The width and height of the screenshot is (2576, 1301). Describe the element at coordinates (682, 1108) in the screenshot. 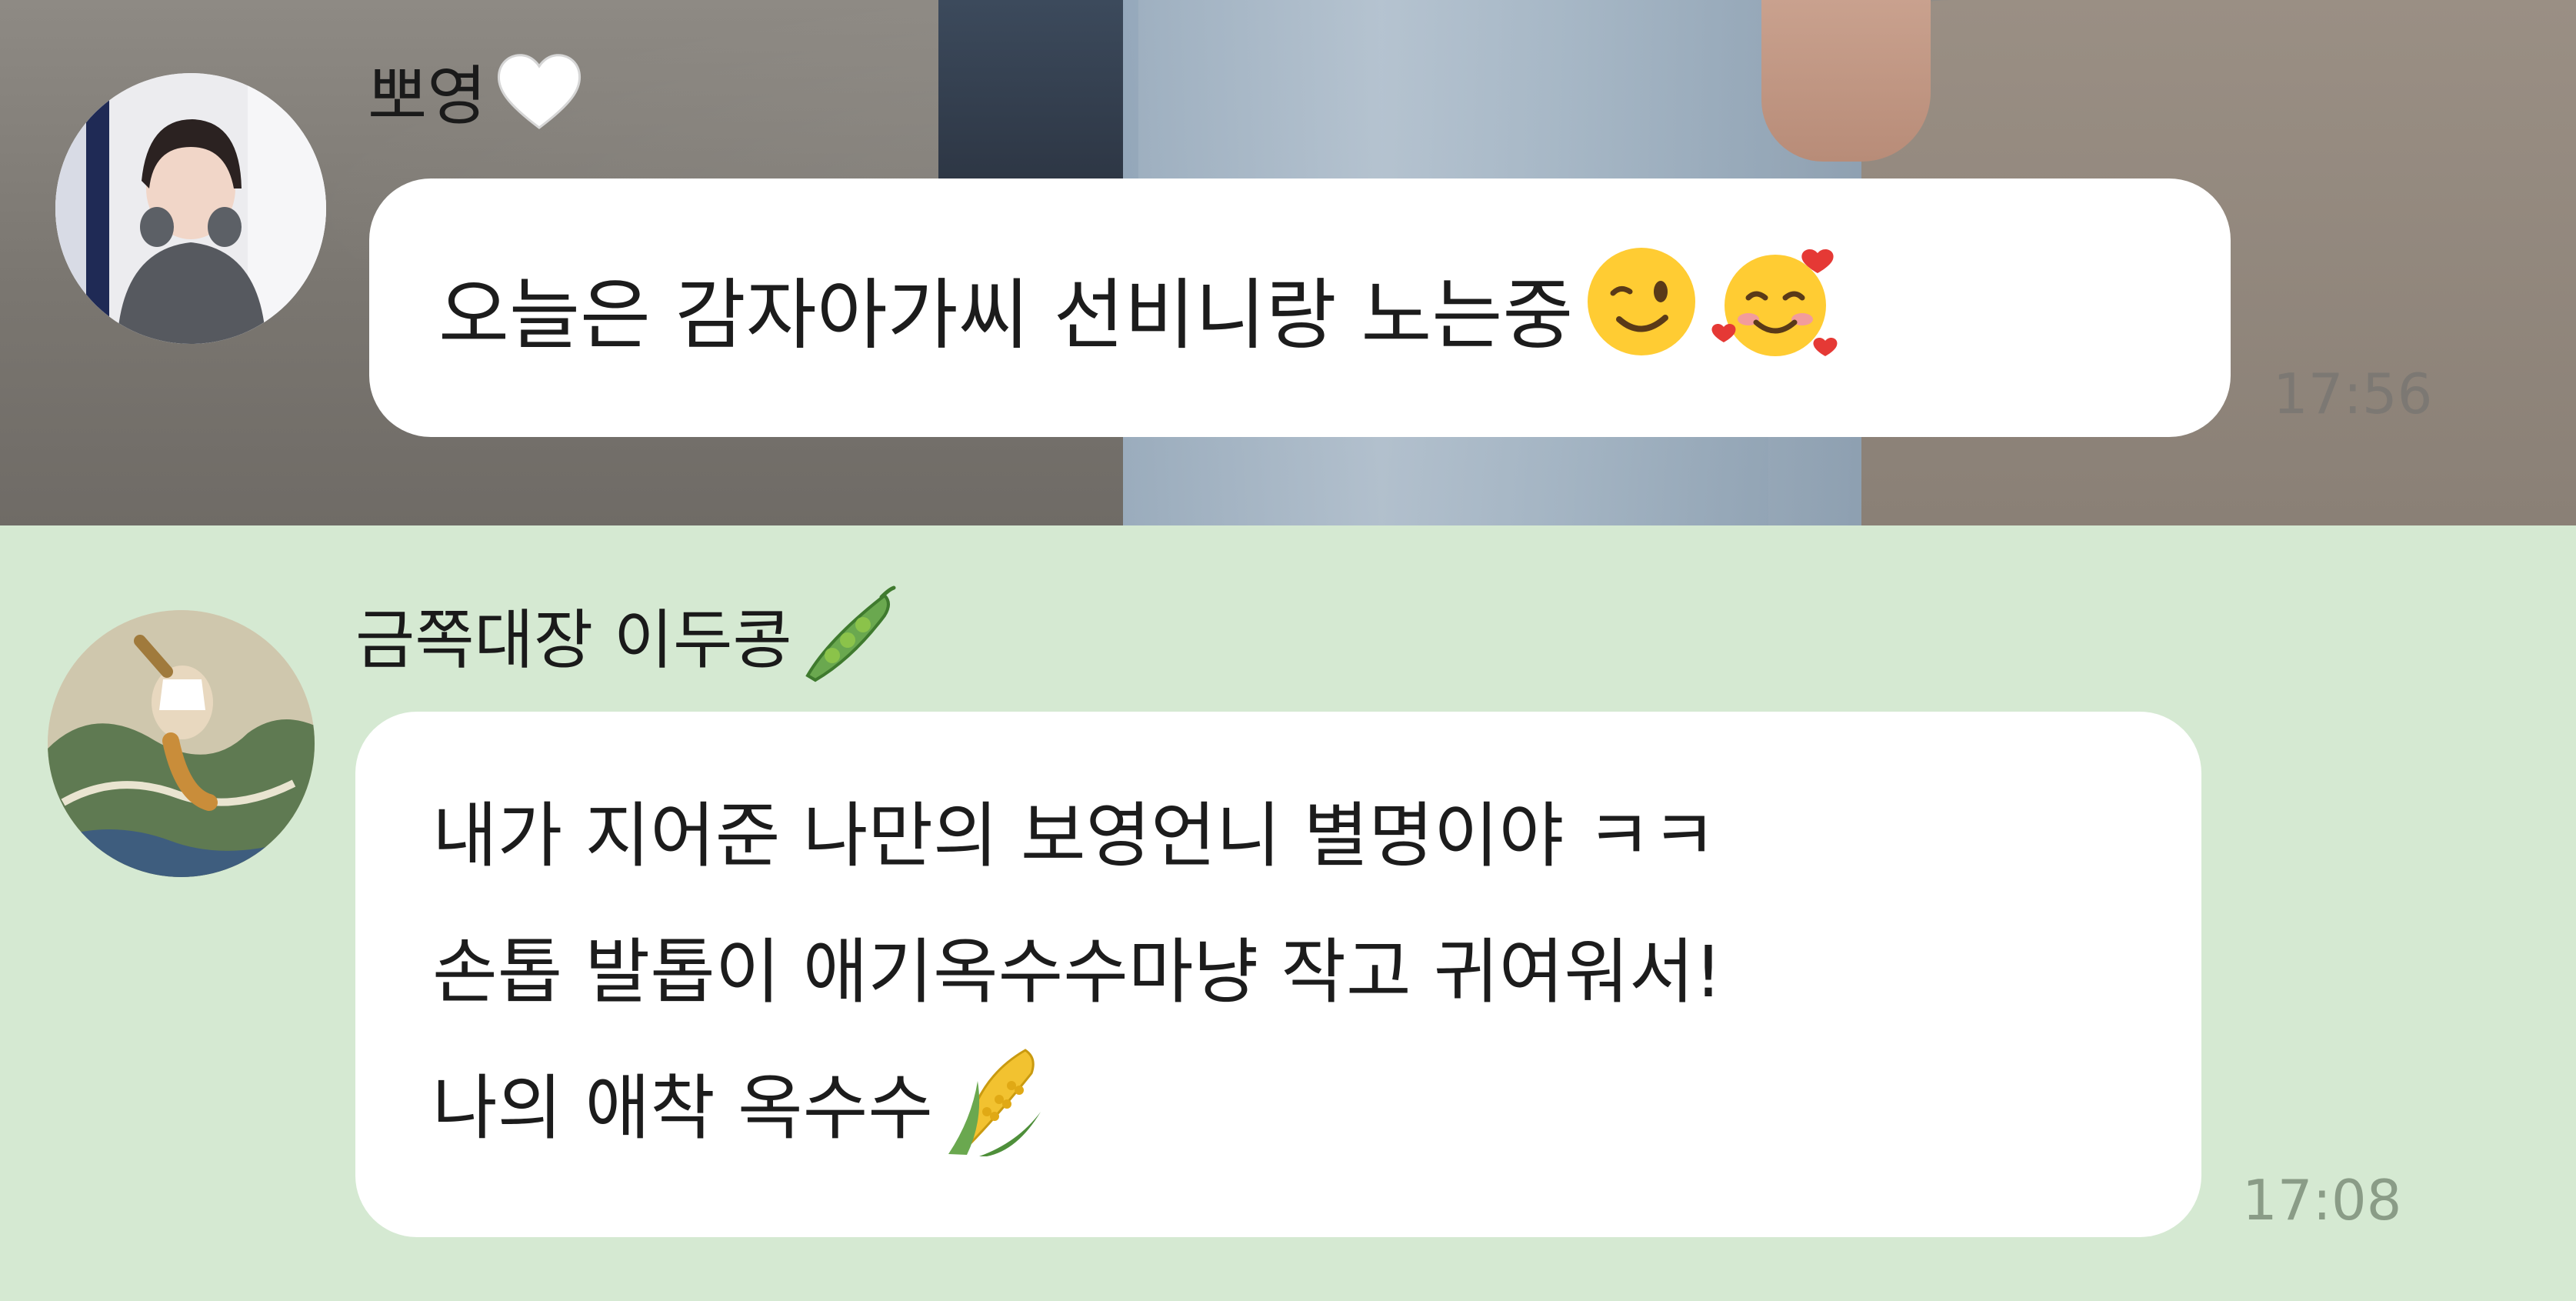

I see `message-text-line-3: 나의 애착 옥수수` at that location.